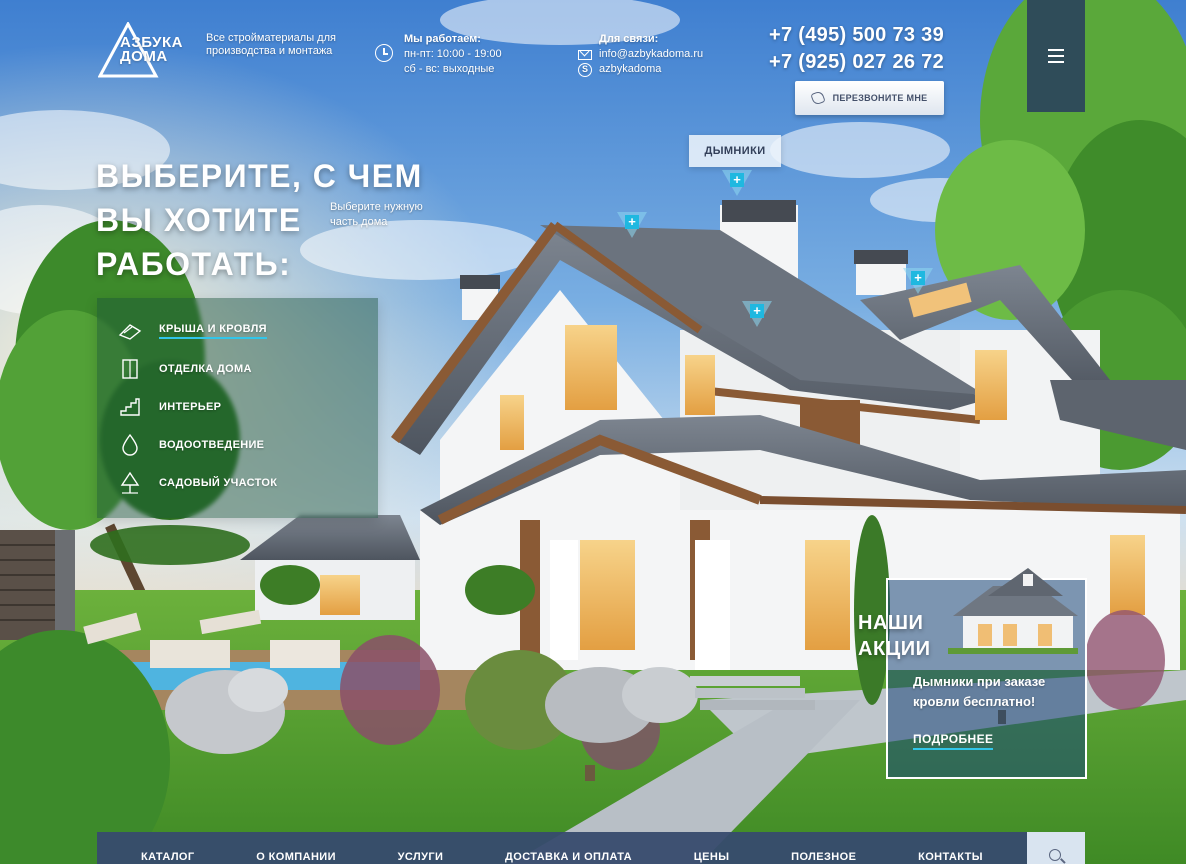 The image size is (1186, 864). I want to click on category-label: ИНТЕРЬЕР, so click(190, 407).